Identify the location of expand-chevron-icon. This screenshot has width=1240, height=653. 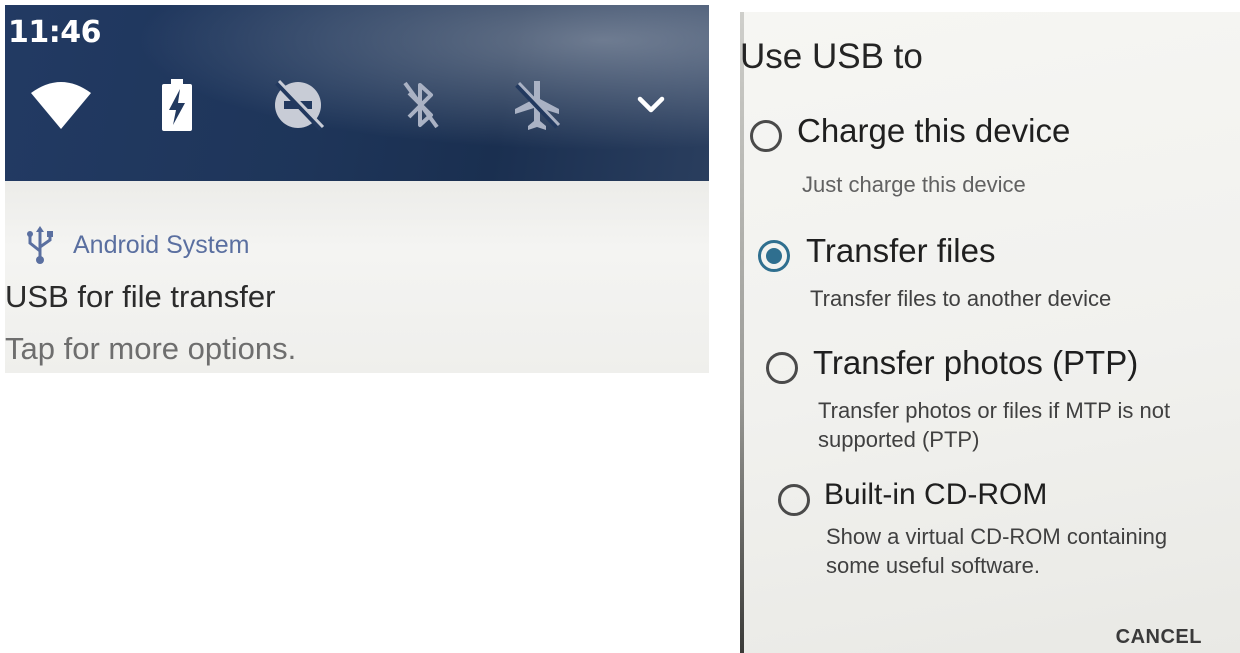
(651, 105).